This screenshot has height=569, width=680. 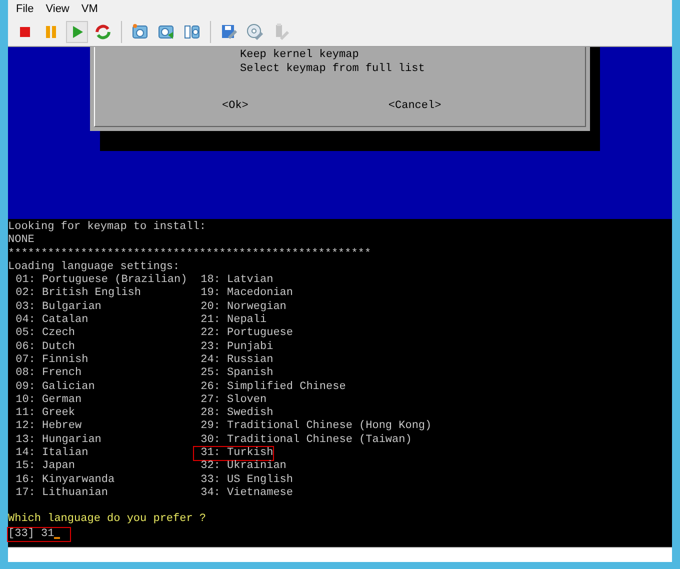 What do you see at coordinates (107, 520) in the screenshot?
I see `terminal-prompt: Which language do you prefer ?` at bounding box center [107, 520].